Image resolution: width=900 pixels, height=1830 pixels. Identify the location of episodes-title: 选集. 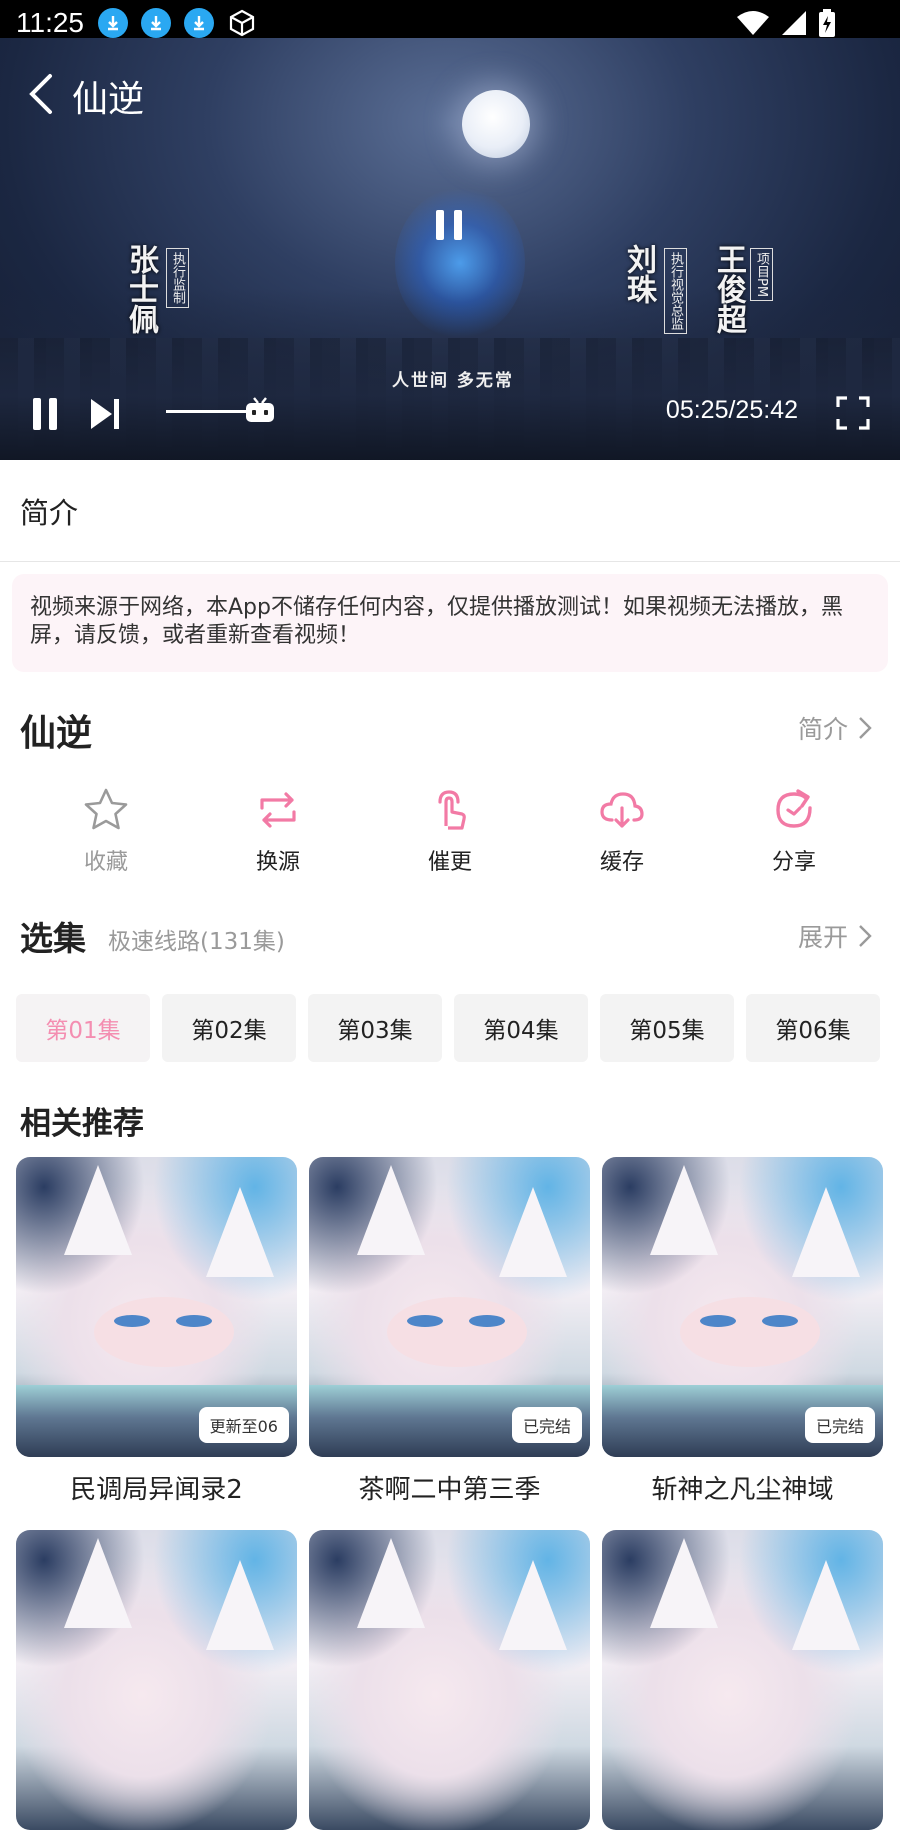
(53, 938).